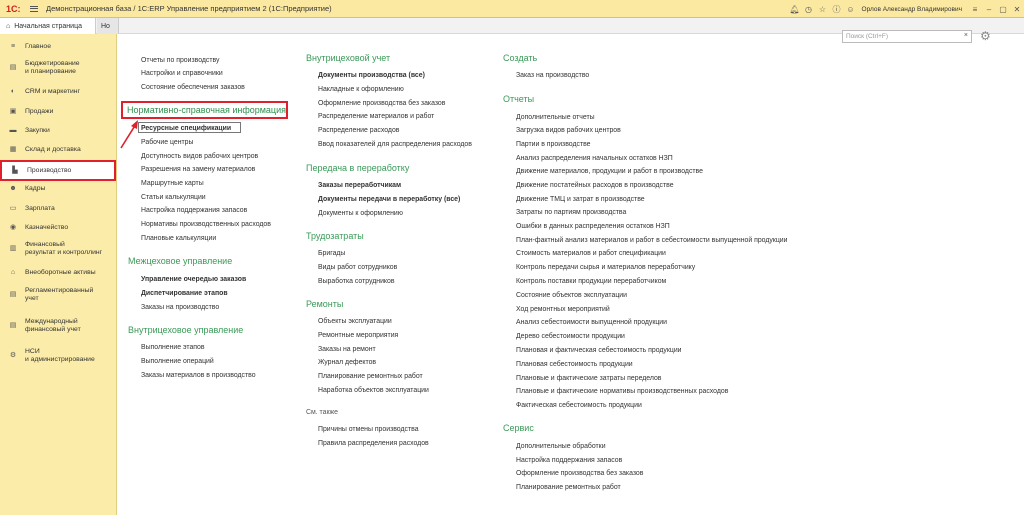 The width and height of the screenshot is (1024, 515). What do you see at coordinates (173, 197) in the screenshot?
I see `link-nsi-5: Статьи калькуляции` at bounding box center [173, 197].